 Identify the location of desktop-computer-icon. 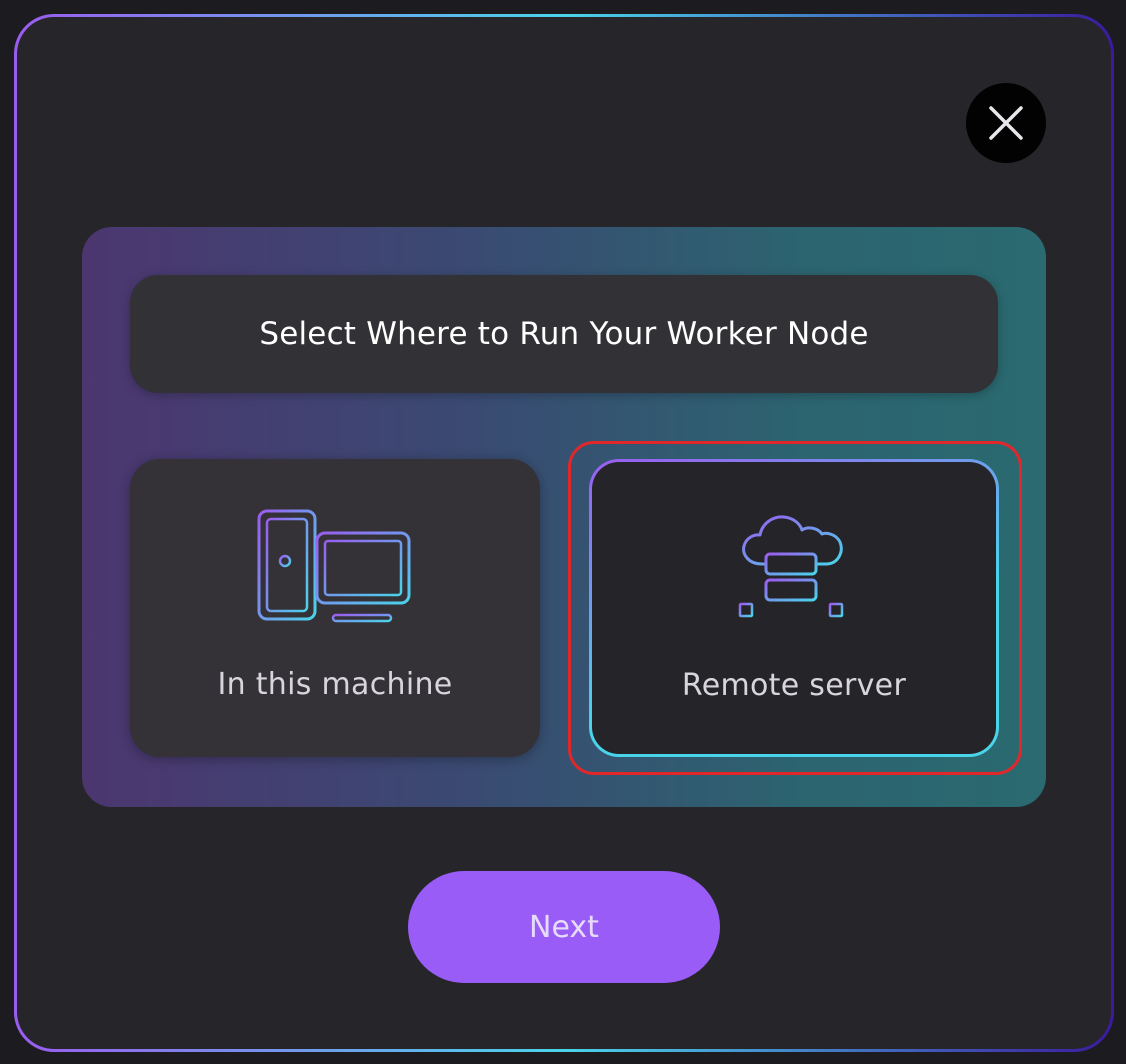
(334, 566).